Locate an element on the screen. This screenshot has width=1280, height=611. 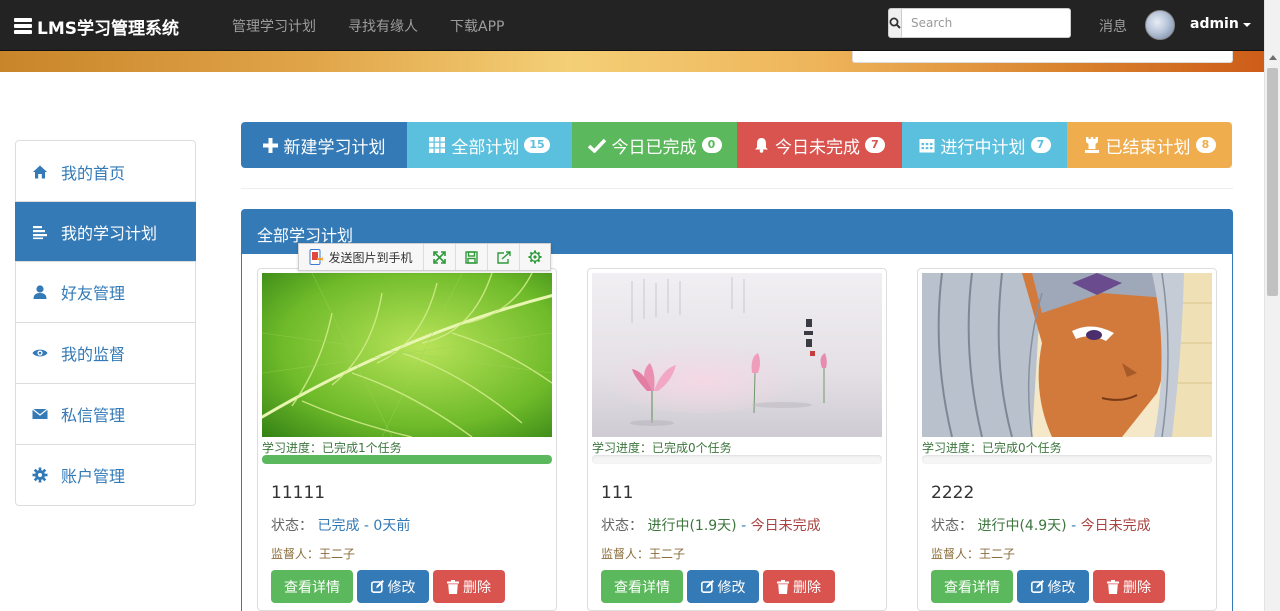
all-plans-button: 全部计划 15 is located at coordinates (489, 145).